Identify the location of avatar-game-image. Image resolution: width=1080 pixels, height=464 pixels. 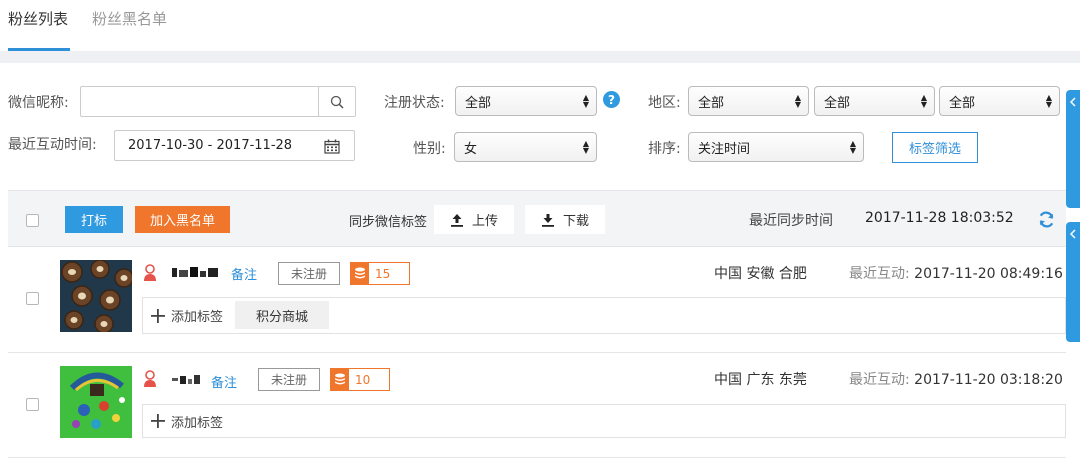
(96, 402).